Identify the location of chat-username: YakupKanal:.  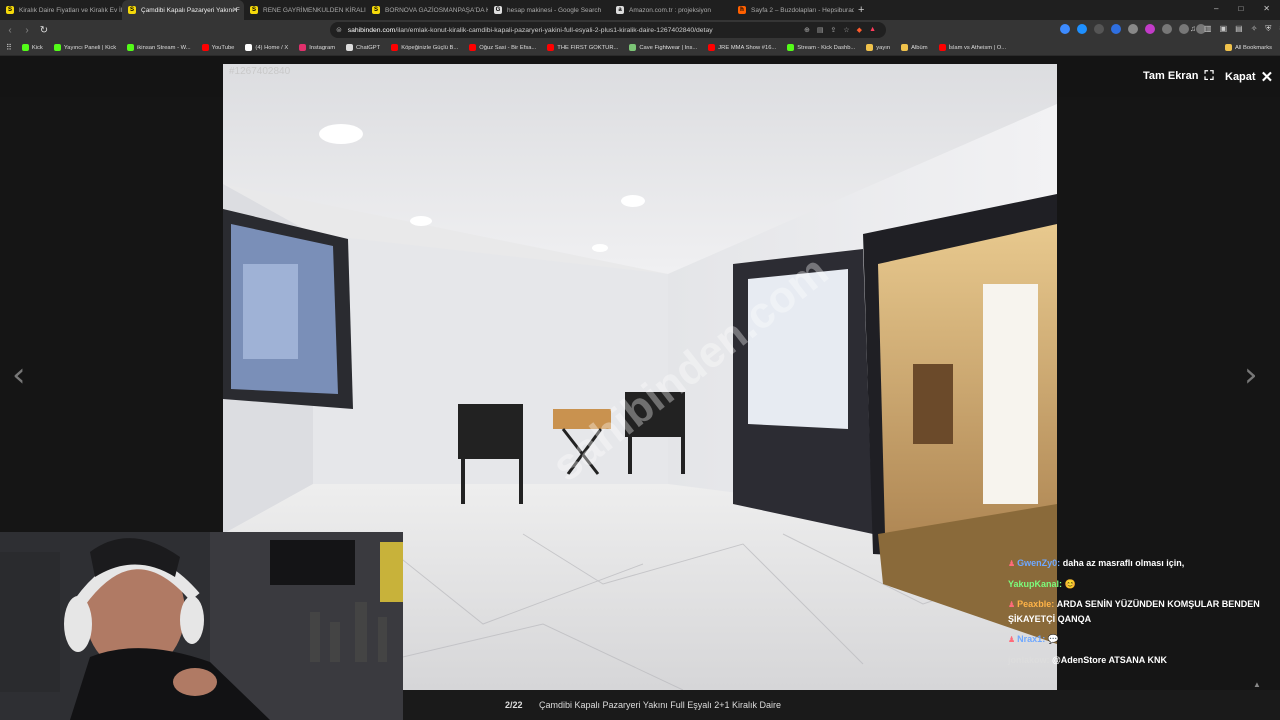
(1035, 584).